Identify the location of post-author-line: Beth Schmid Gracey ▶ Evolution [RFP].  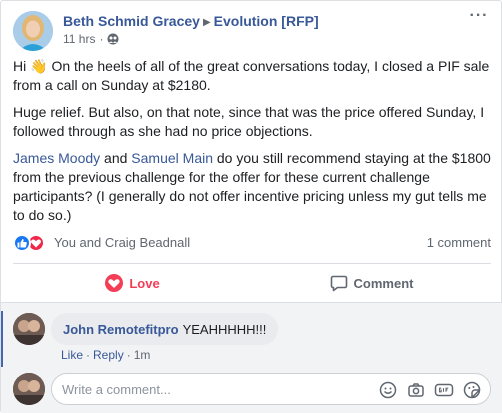
(191, 21).